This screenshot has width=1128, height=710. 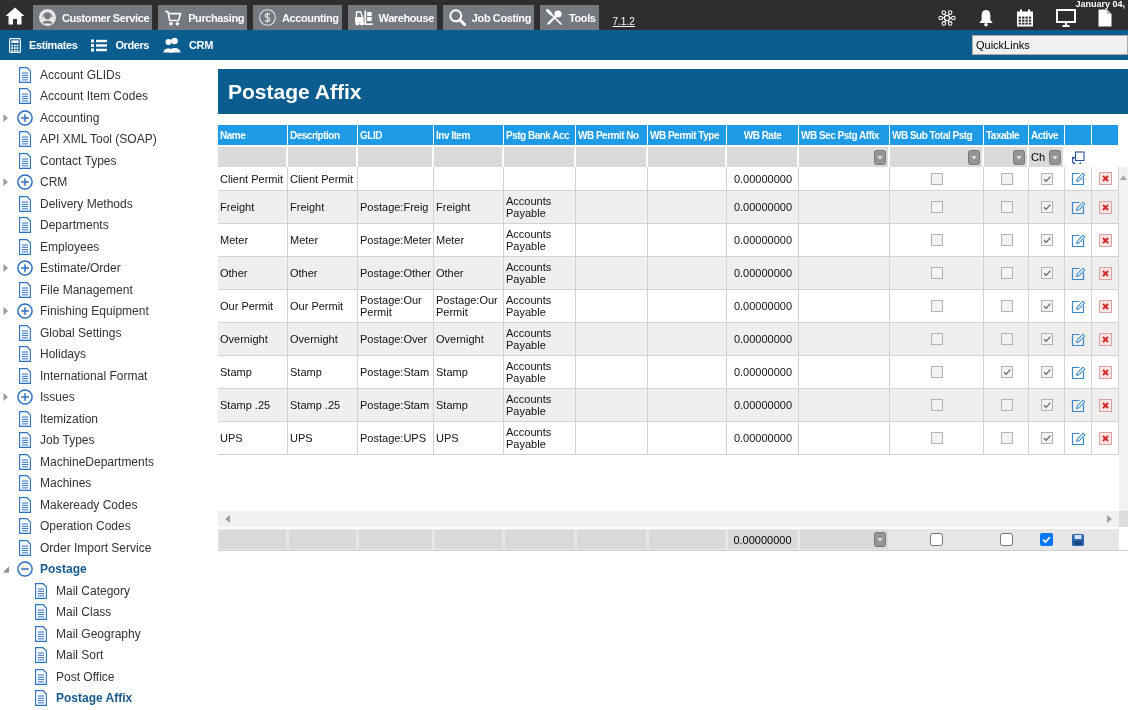 What do you see at coordinates (69, 332) in the screenshot?
I see `sidebar-item: Global Settings` at bounding box center [69, 332].